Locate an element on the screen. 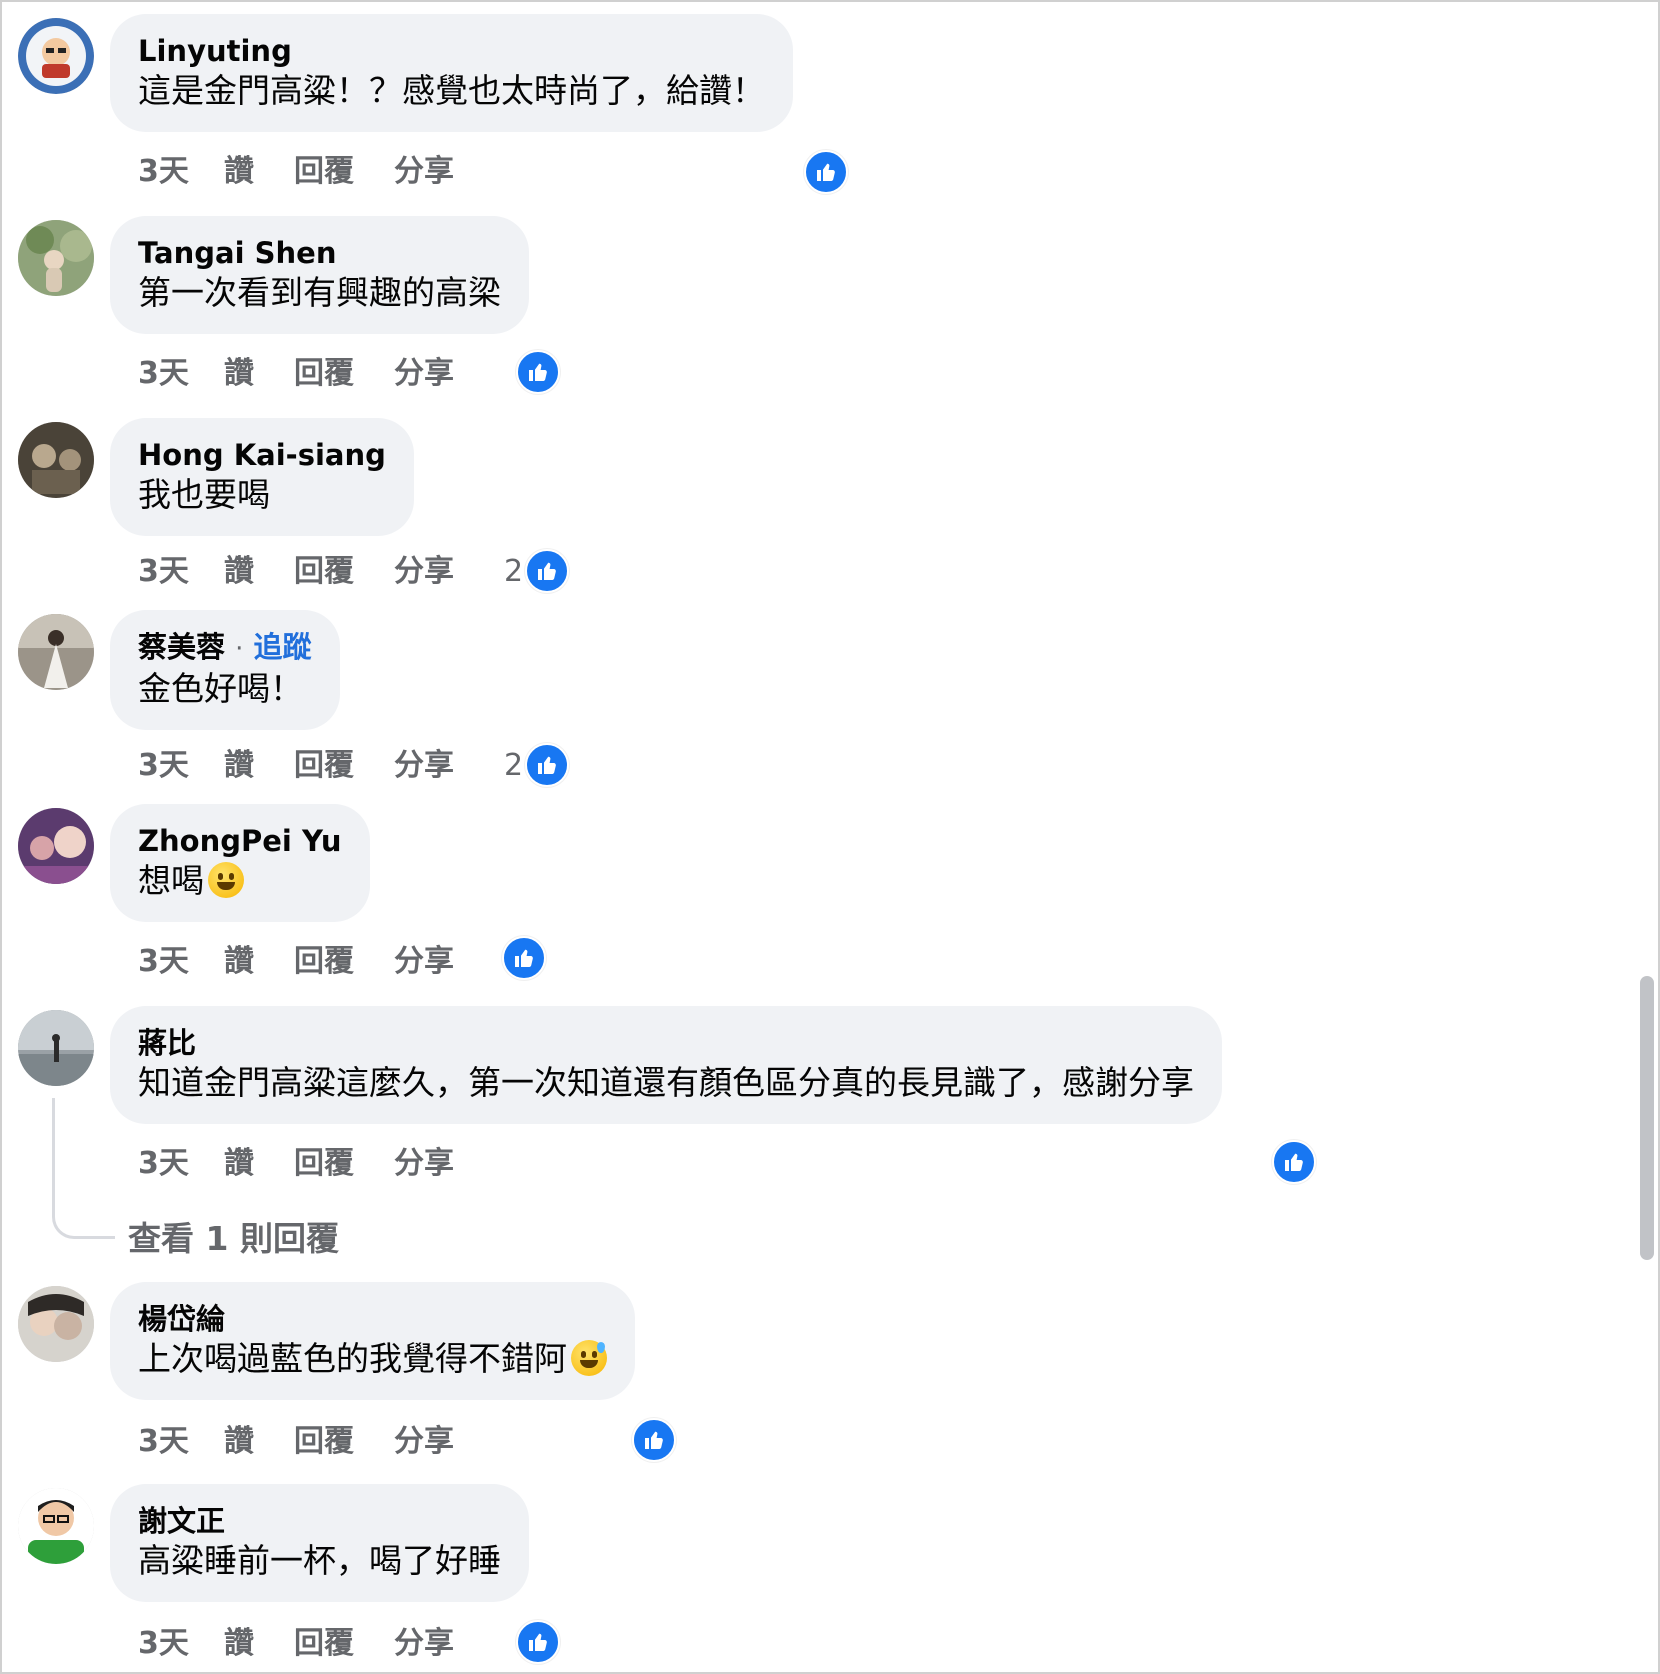  comment-bubble: 楊岱綸 上次喝過藍色的我覺得不錯阿 is located at coordinates (372, 1341).